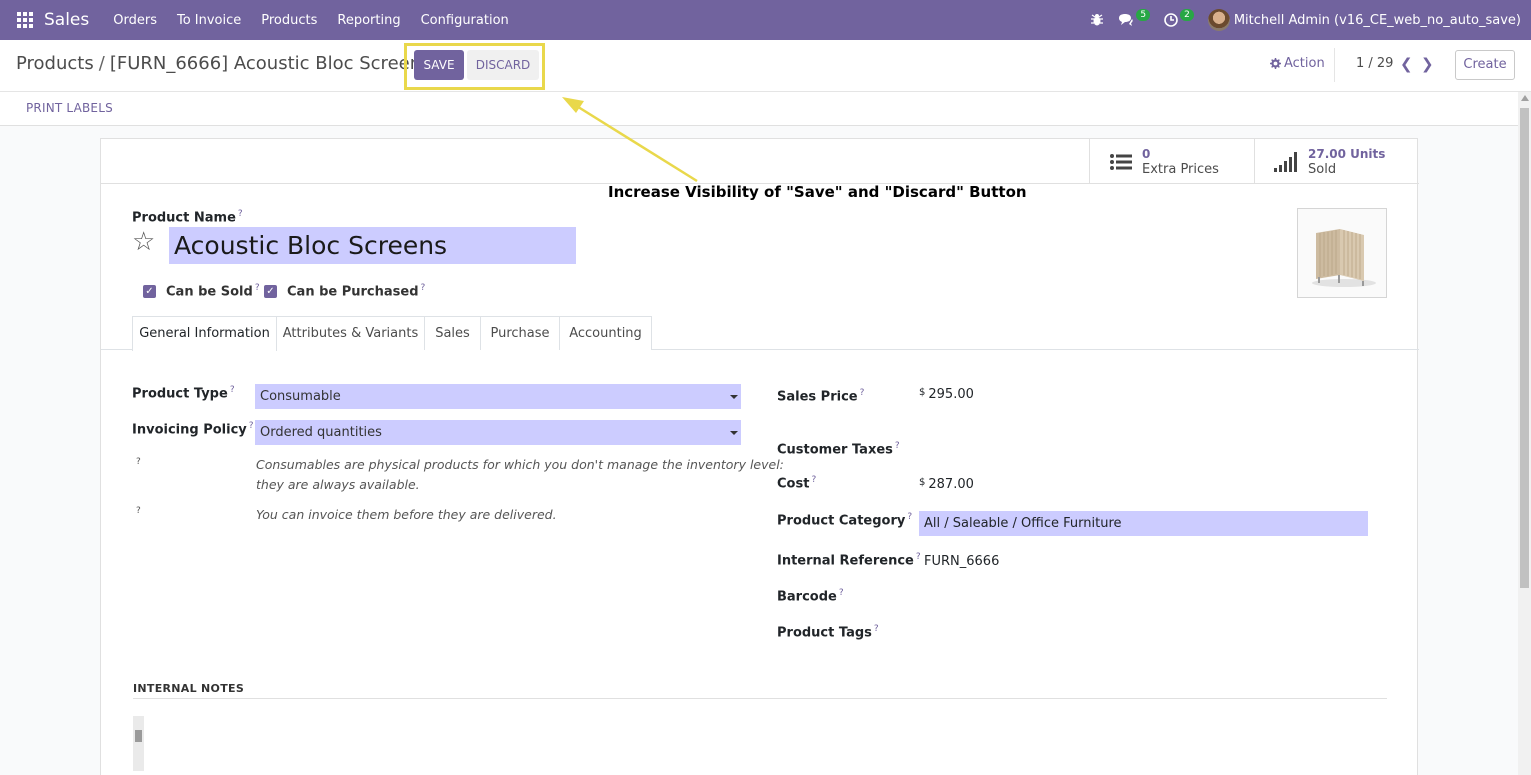  What do you see at coordinates (143, 242) in the screenshot?
I see `star-icon: ☆` at bounding box center [143, 242].